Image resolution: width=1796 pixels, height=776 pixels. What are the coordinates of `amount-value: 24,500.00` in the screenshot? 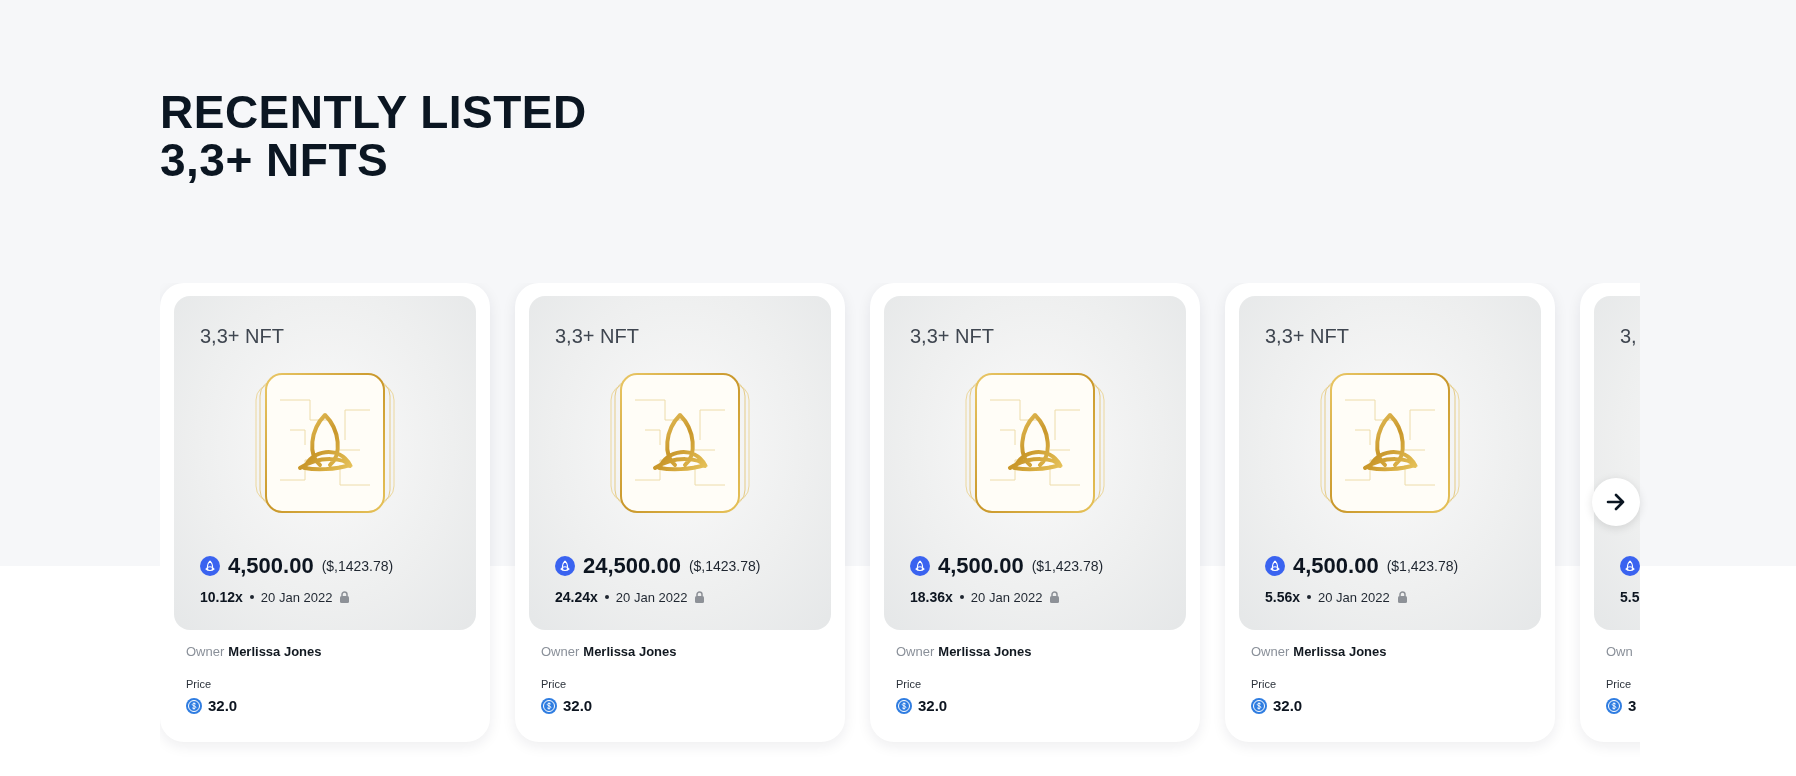 It's located at (632, 566).